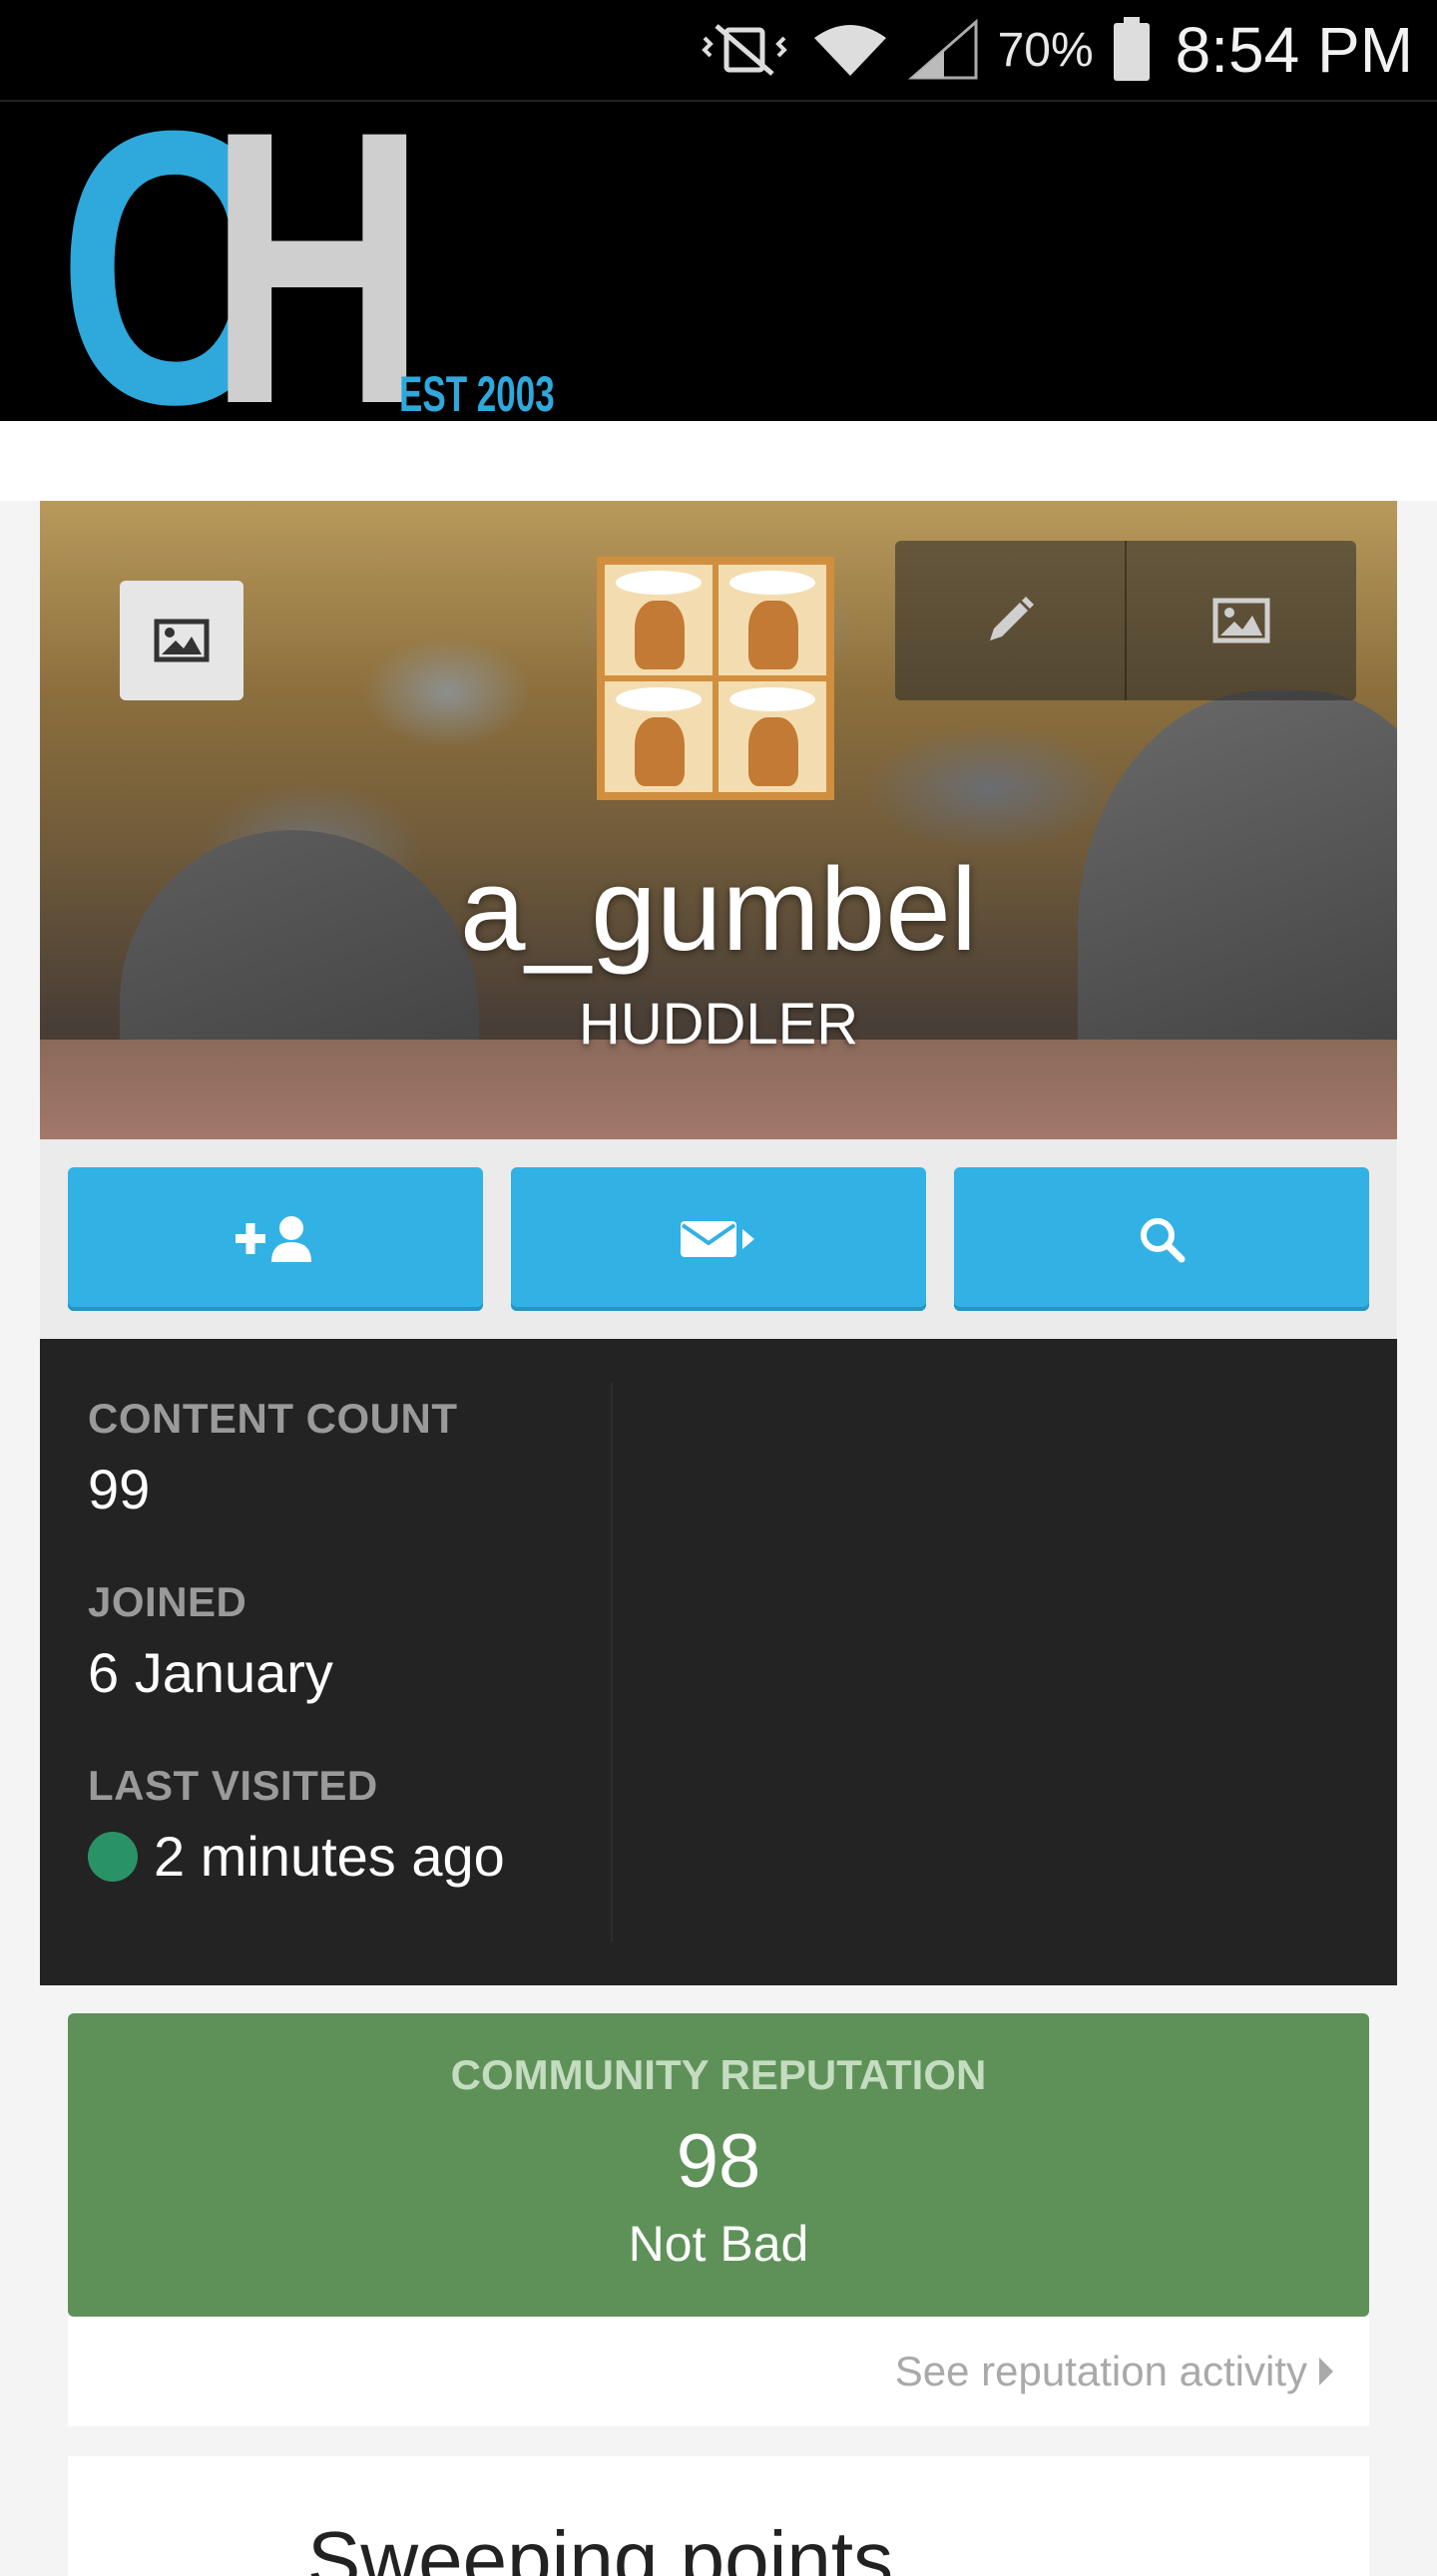  Describe the element at coordinates (477, 394) in the screenshot. I see `logo-tagline: EST 2003` at that location.